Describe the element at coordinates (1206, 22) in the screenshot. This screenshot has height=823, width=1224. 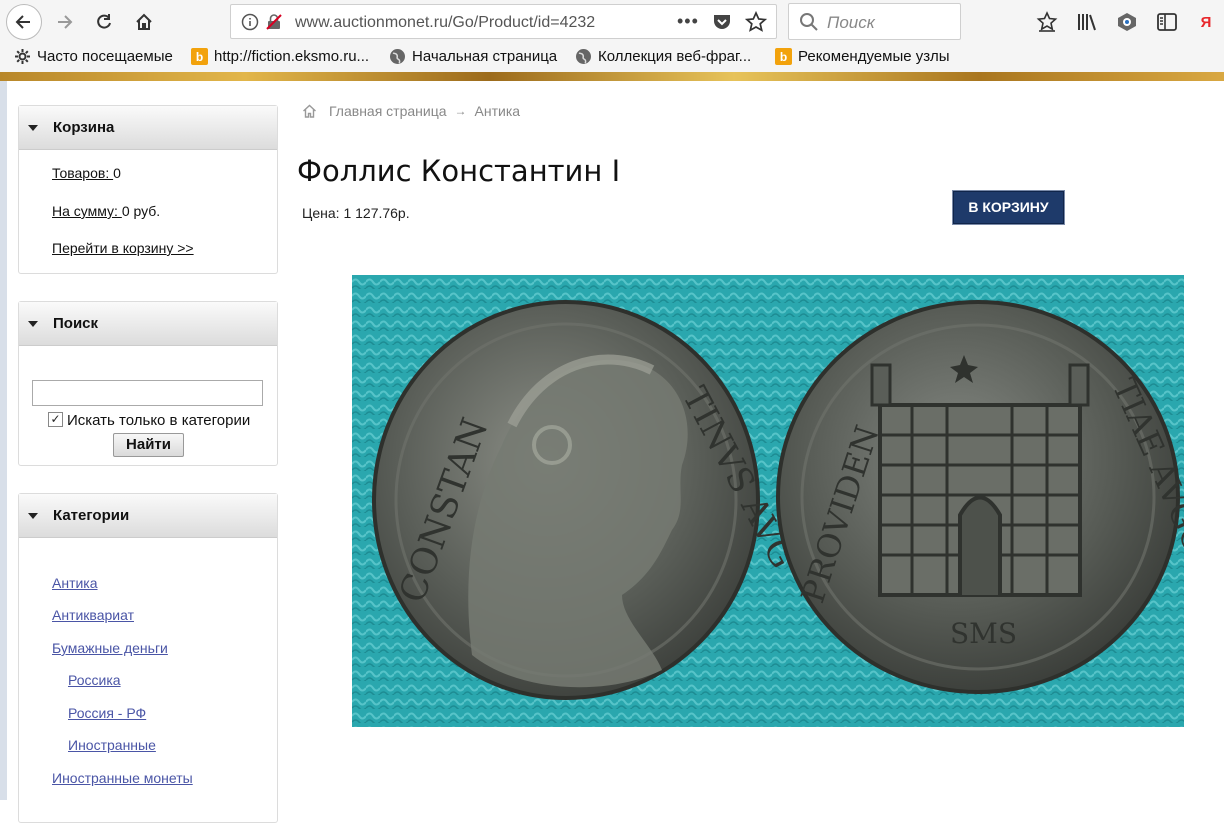
I see `yandex-icon: Я` at that location.